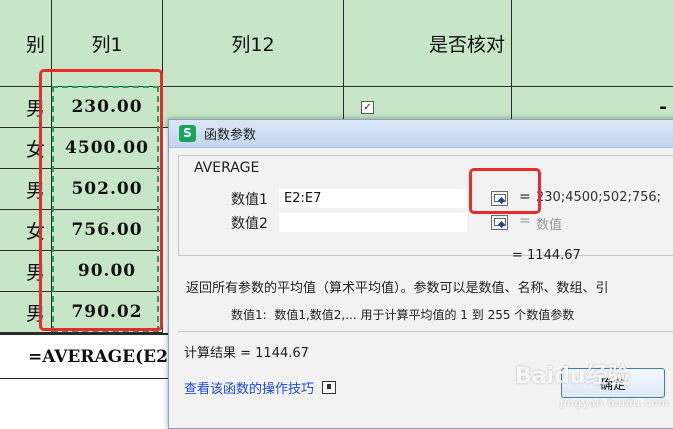 The height and width of the screenshot is (429, 673). Describe the element at coordinates (373, 198) in the screenshot. I see `arg1-input` at that location.